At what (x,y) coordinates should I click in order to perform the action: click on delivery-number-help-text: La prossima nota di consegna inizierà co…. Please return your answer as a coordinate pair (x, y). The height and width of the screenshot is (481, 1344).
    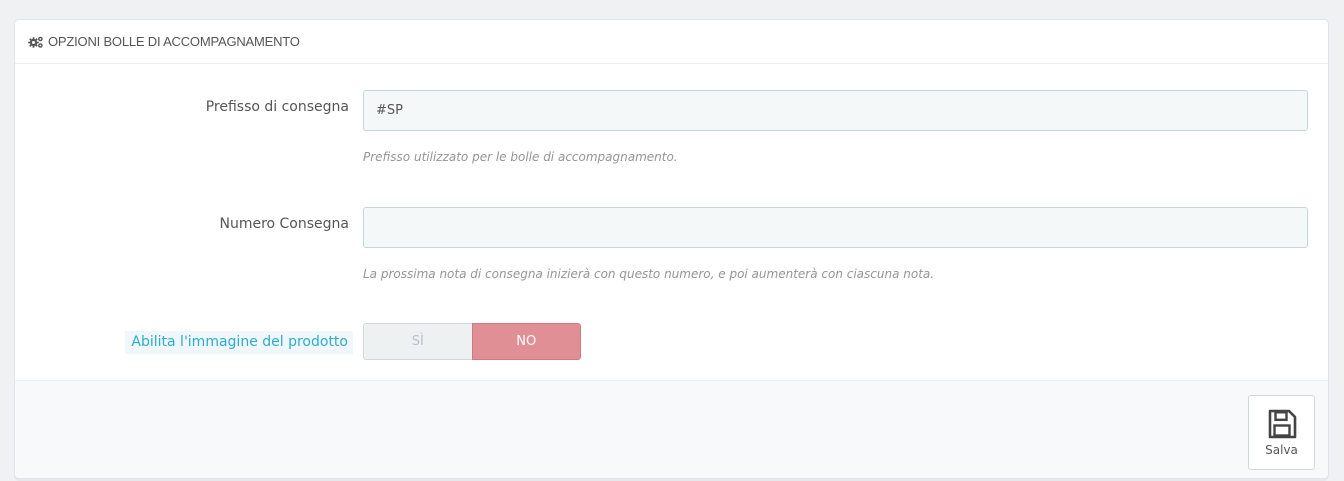
    Looking at the image, I should click on (649, 274).